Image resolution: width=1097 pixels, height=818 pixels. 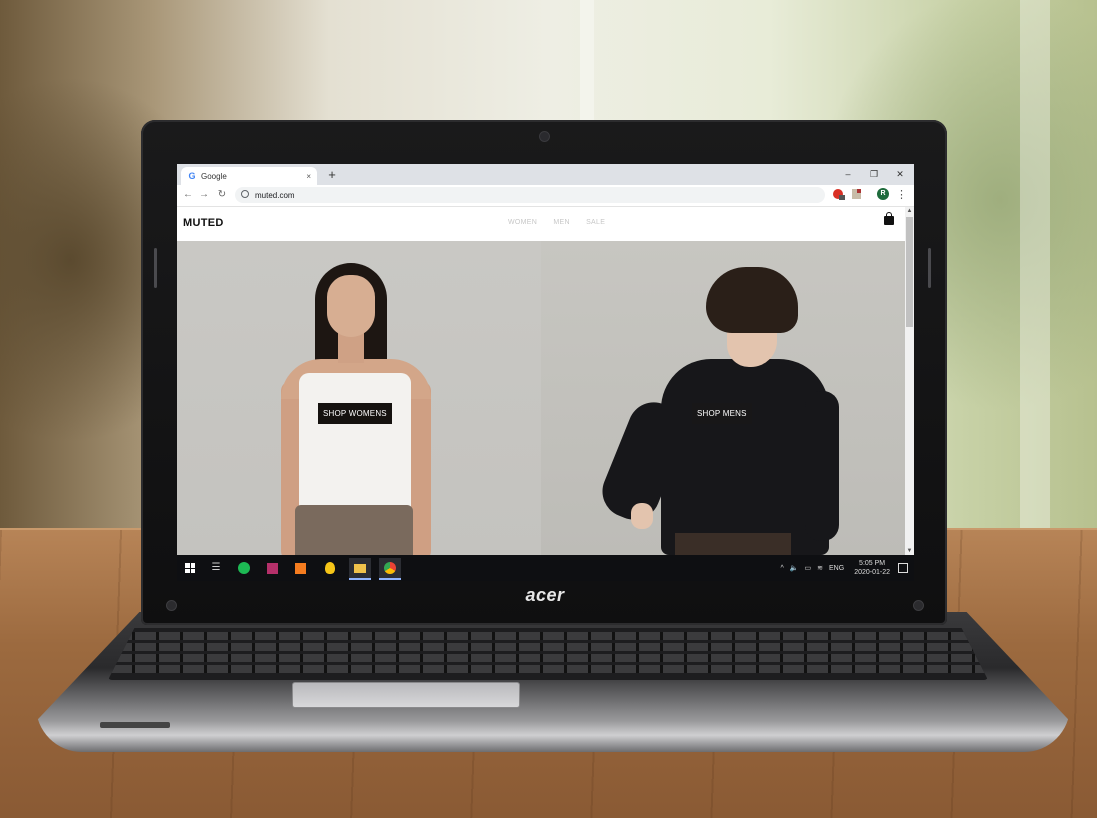 What do you see at coordinates (330, 568) in the screenshot?
I see `duck-app-icon` at bounding box center [330, 568].